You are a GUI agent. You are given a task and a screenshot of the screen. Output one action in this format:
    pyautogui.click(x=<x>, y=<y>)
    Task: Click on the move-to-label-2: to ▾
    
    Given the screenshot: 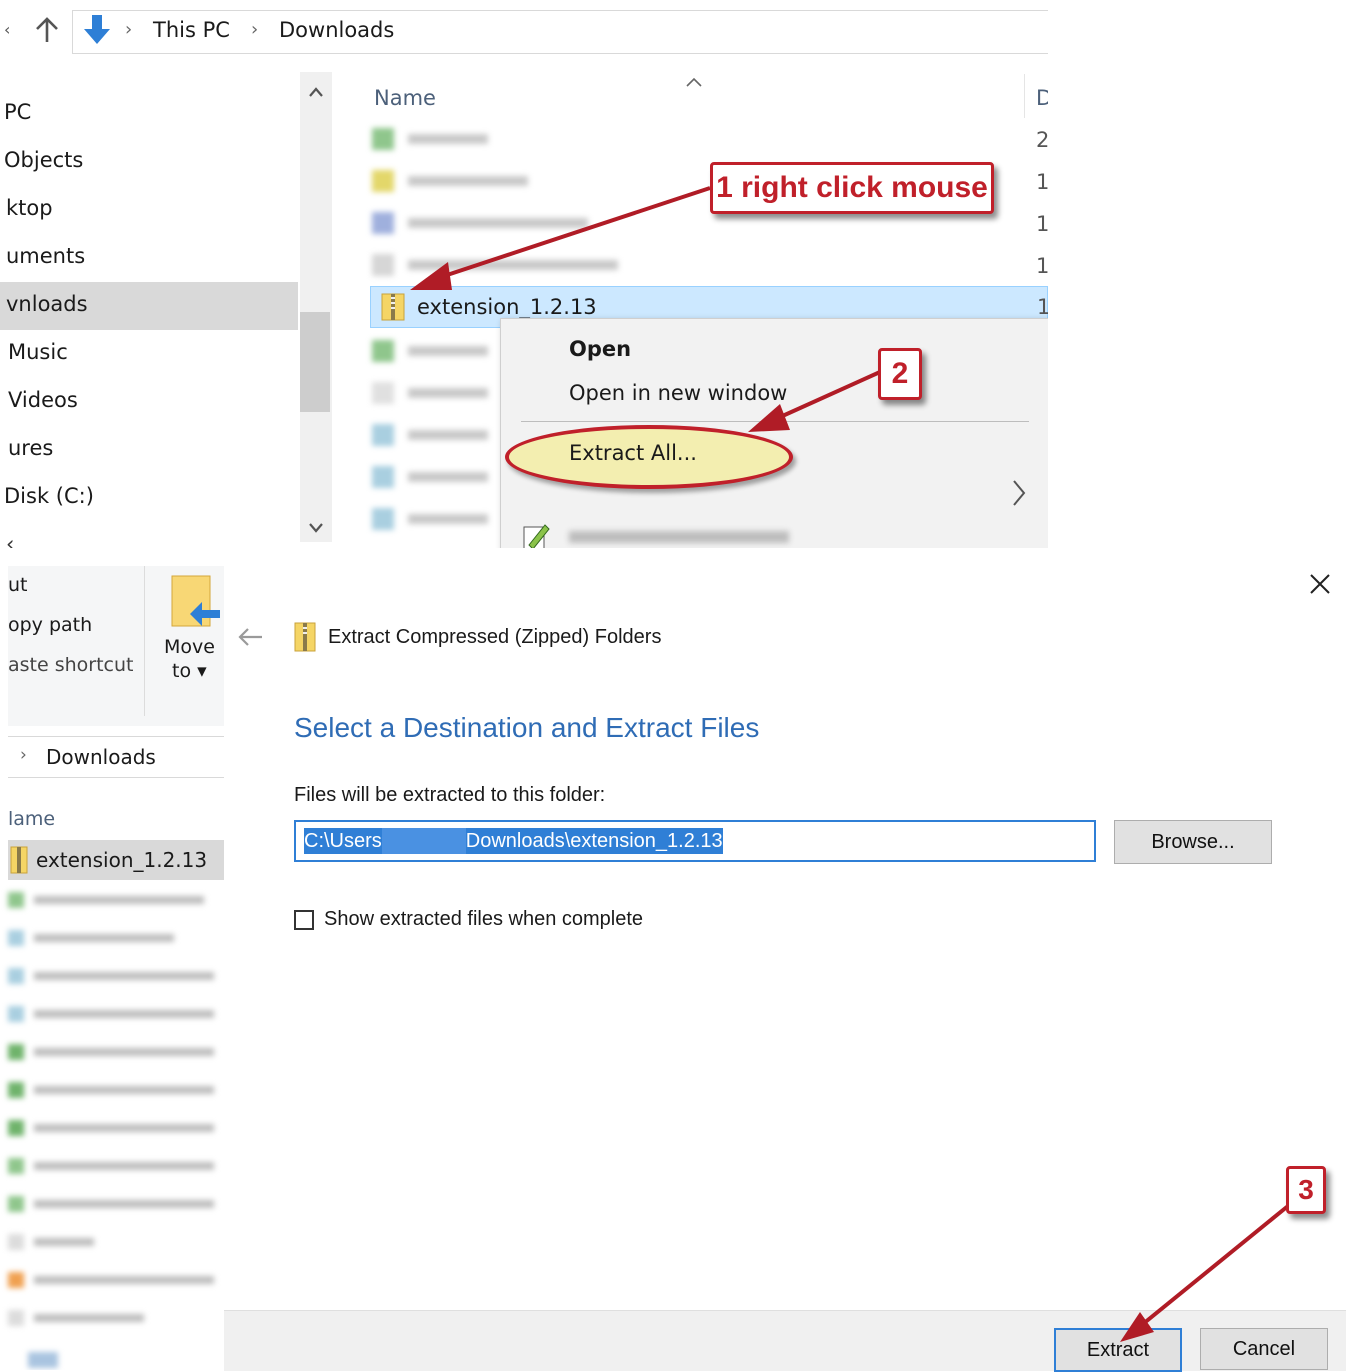 What is the action you would take?
    pyautogui.click(x=189, y=671)
    